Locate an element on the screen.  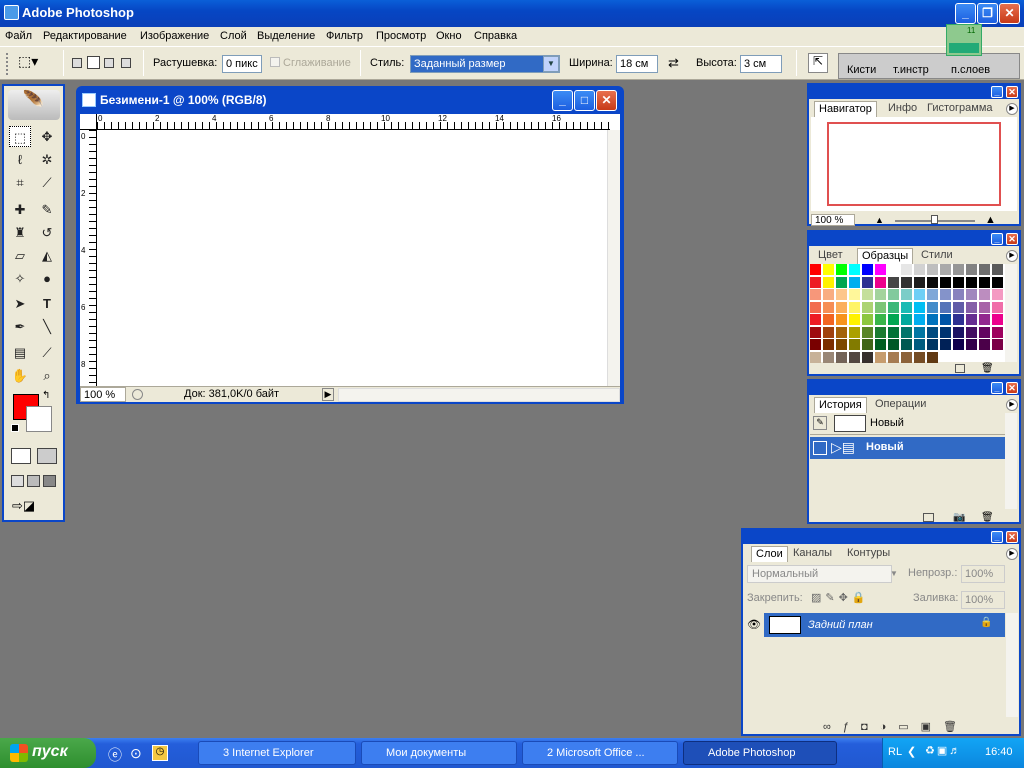
status-icon is located at coordinates (137, 394).